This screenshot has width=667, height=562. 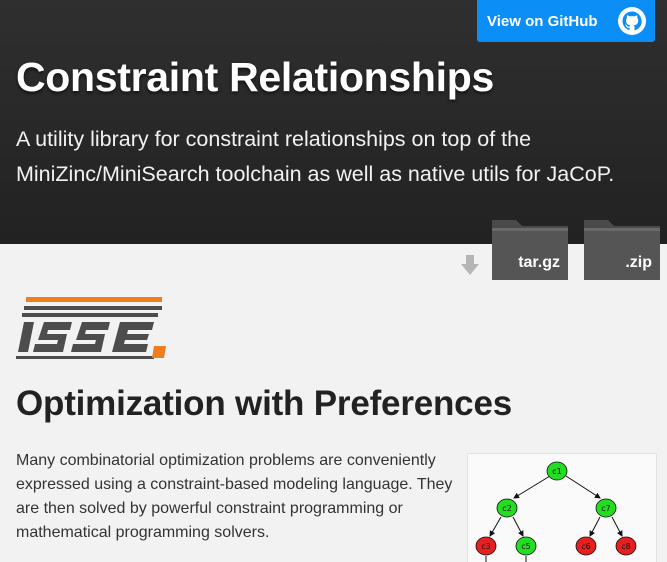 I want to click on download-zip-label: .zip, so click(x=638, y=262).